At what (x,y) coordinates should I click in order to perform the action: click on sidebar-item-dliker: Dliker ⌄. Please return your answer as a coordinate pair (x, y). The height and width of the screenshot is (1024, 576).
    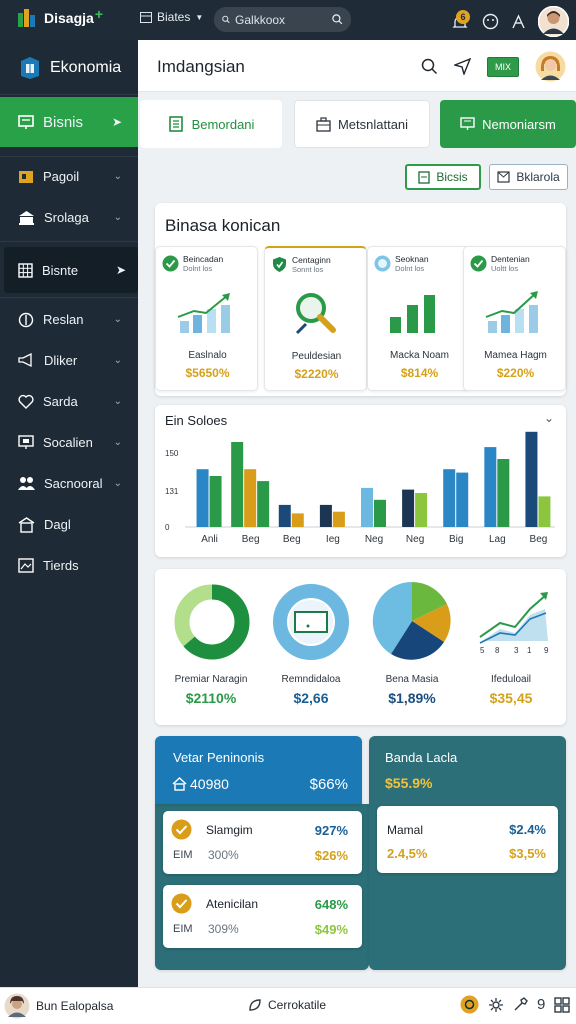
    Looking at the image, I should click on (69, 360).